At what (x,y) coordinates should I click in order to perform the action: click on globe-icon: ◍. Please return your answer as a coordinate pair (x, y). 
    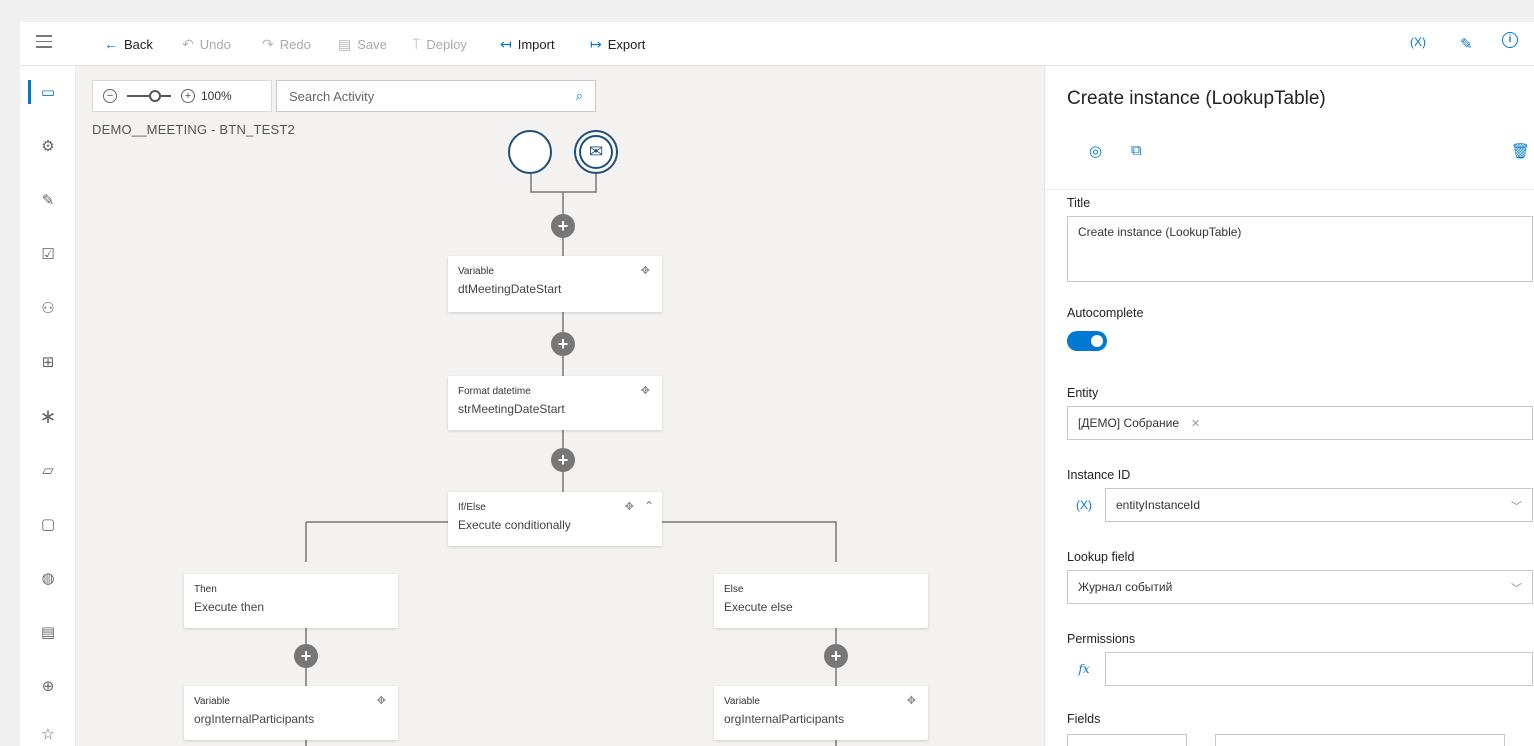
    Looking at the image, I should click on (48, 578).